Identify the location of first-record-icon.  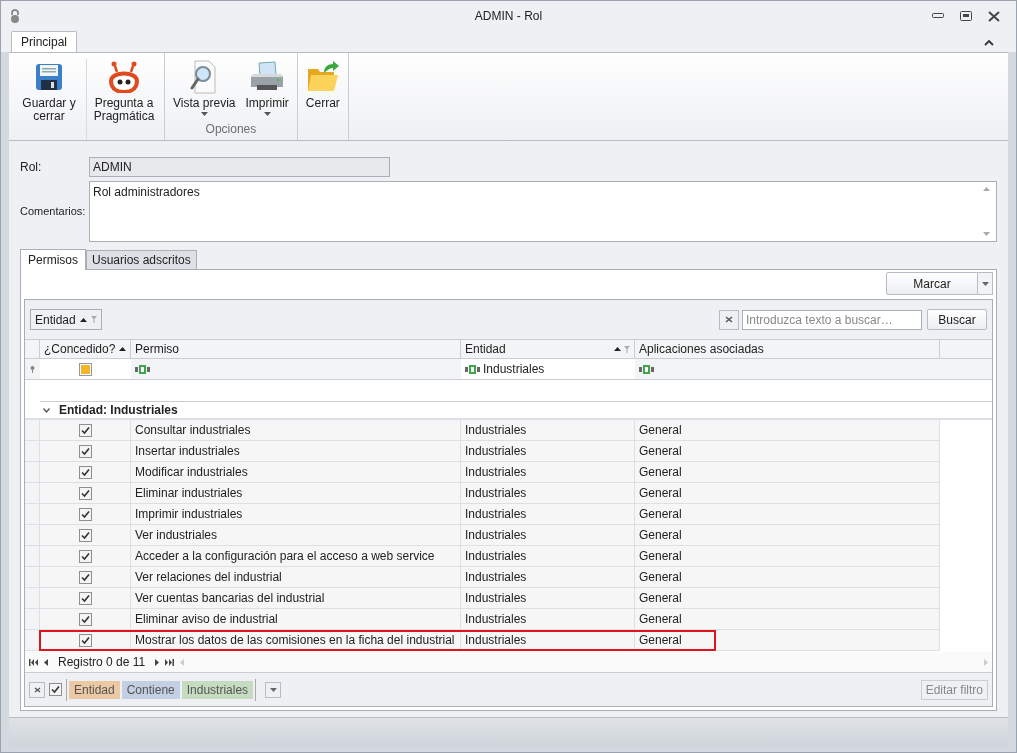
(33, 662).